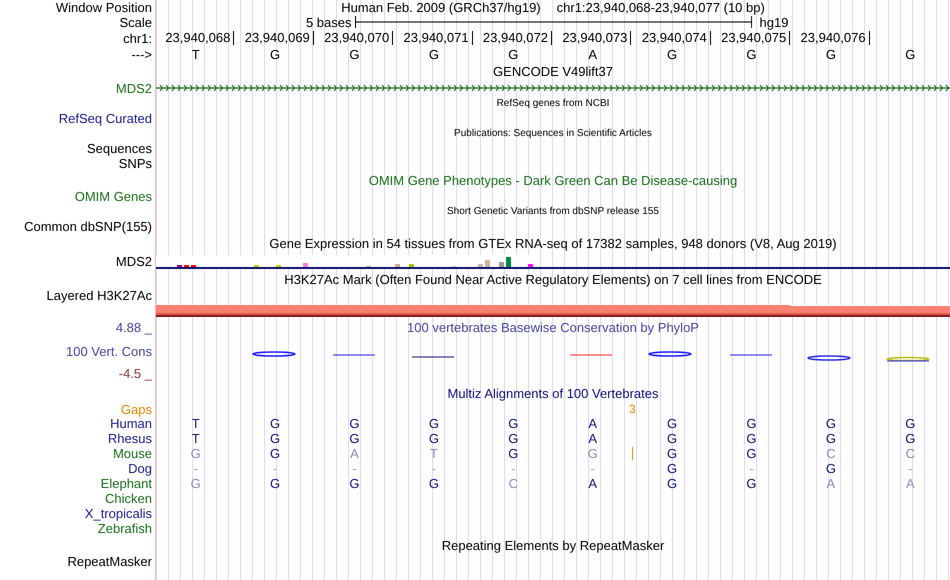  Describe the element at coordinates (359, 38) in the screenshot. I see `coordinate-label: 23,940,070` at that location.